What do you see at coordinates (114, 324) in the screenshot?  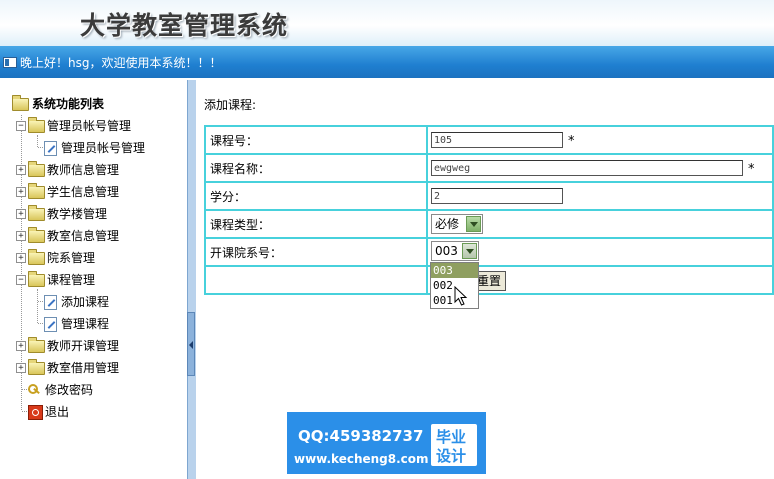 I see `sidebar-item-manage-course: 管理课程` at bounding box center [114, 324].